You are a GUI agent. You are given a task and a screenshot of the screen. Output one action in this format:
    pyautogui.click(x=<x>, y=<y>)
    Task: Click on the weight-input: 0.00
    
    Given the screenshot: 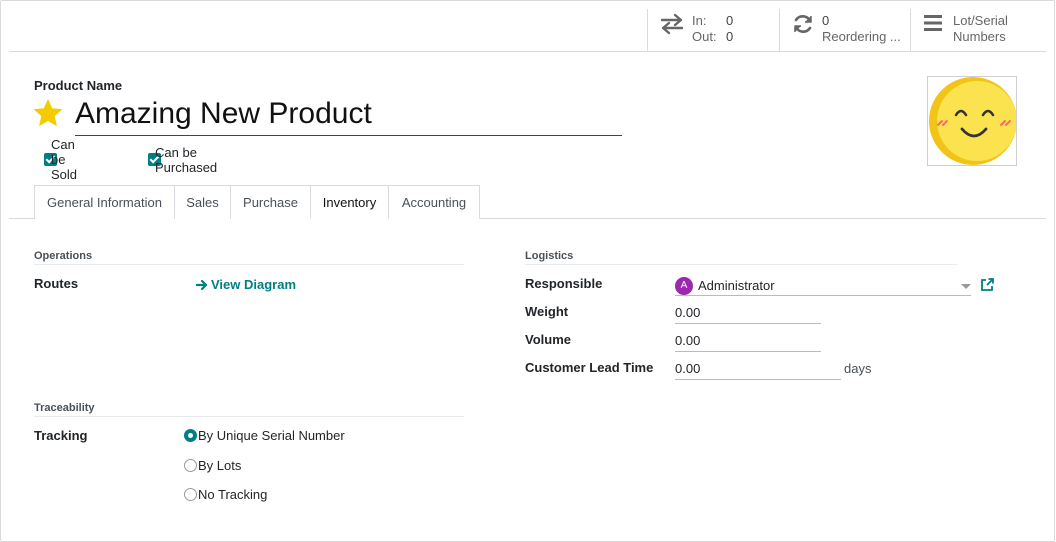 What is the action you would take?
    pyautogui.click(x=748, y=314)
    